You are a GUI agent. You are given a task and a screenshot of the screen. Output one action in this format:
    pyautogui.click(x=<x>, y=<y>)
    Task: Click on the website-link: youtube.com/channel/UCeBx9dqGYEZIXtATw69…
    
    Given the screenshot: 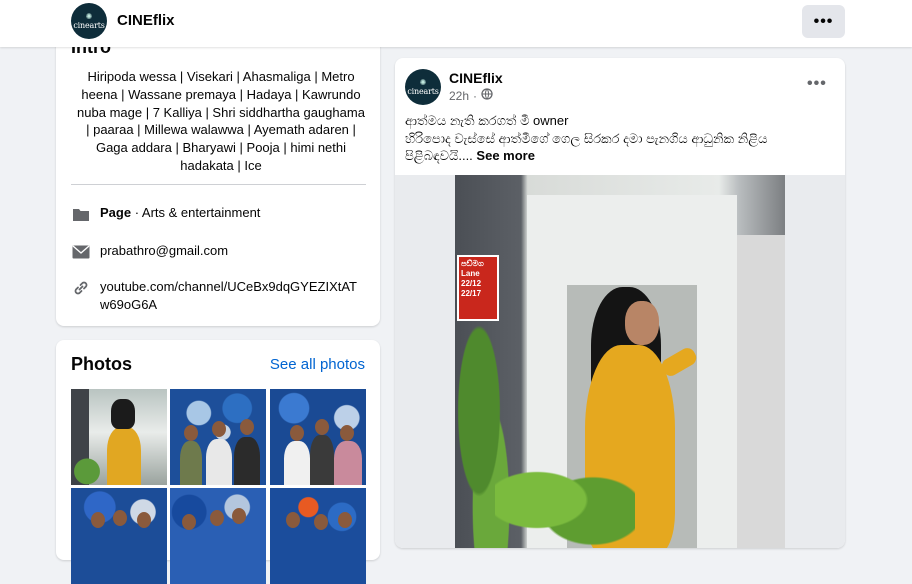 What is the action you would take?
    pyautogui.click(x=231, y=295)
    